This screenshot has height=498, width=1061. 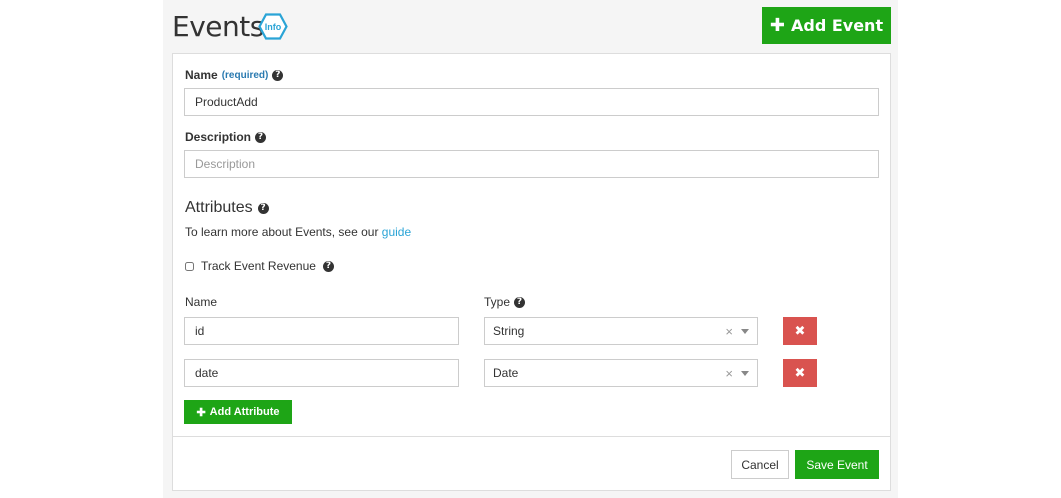 What do you see at coordinates (837, 464) in the screenshot?
I see `save-event-button: Save Event` at bounding box center [837, 464].